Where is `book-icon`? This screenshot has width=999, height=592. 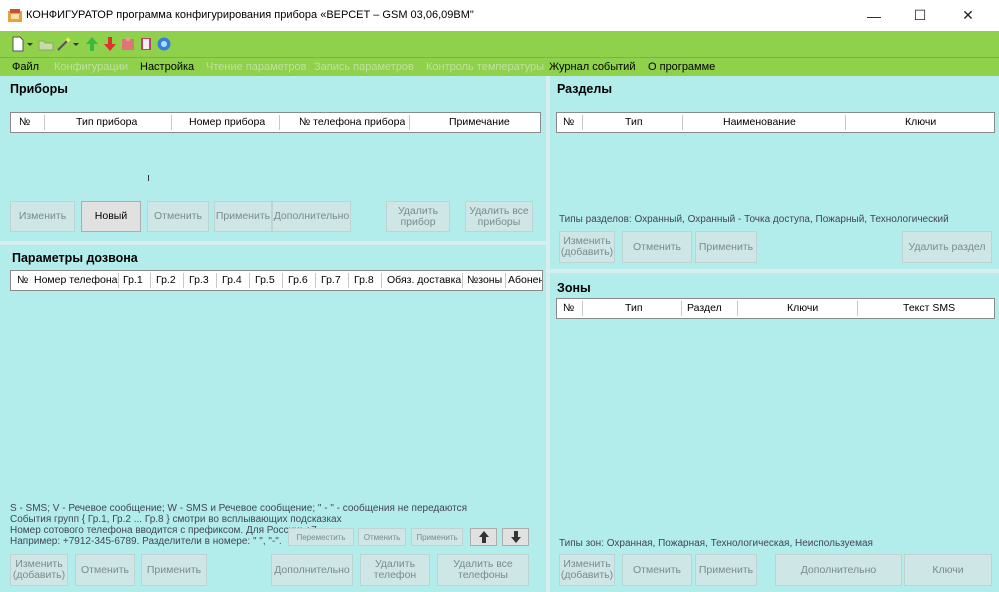 book-icon is located at coordinates (146, 44).